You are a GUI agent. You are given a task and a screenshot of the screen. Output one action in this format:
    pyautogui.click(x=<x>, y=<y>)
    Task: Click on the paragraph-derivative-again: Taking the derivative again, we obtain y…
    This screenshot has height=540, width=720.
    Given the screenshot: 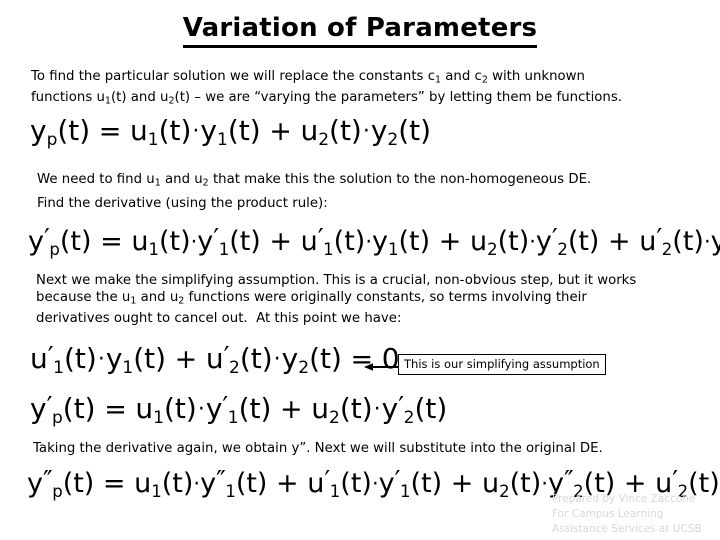 What is the action you would take?
    pyautogui.click(x=318, y=448)
    